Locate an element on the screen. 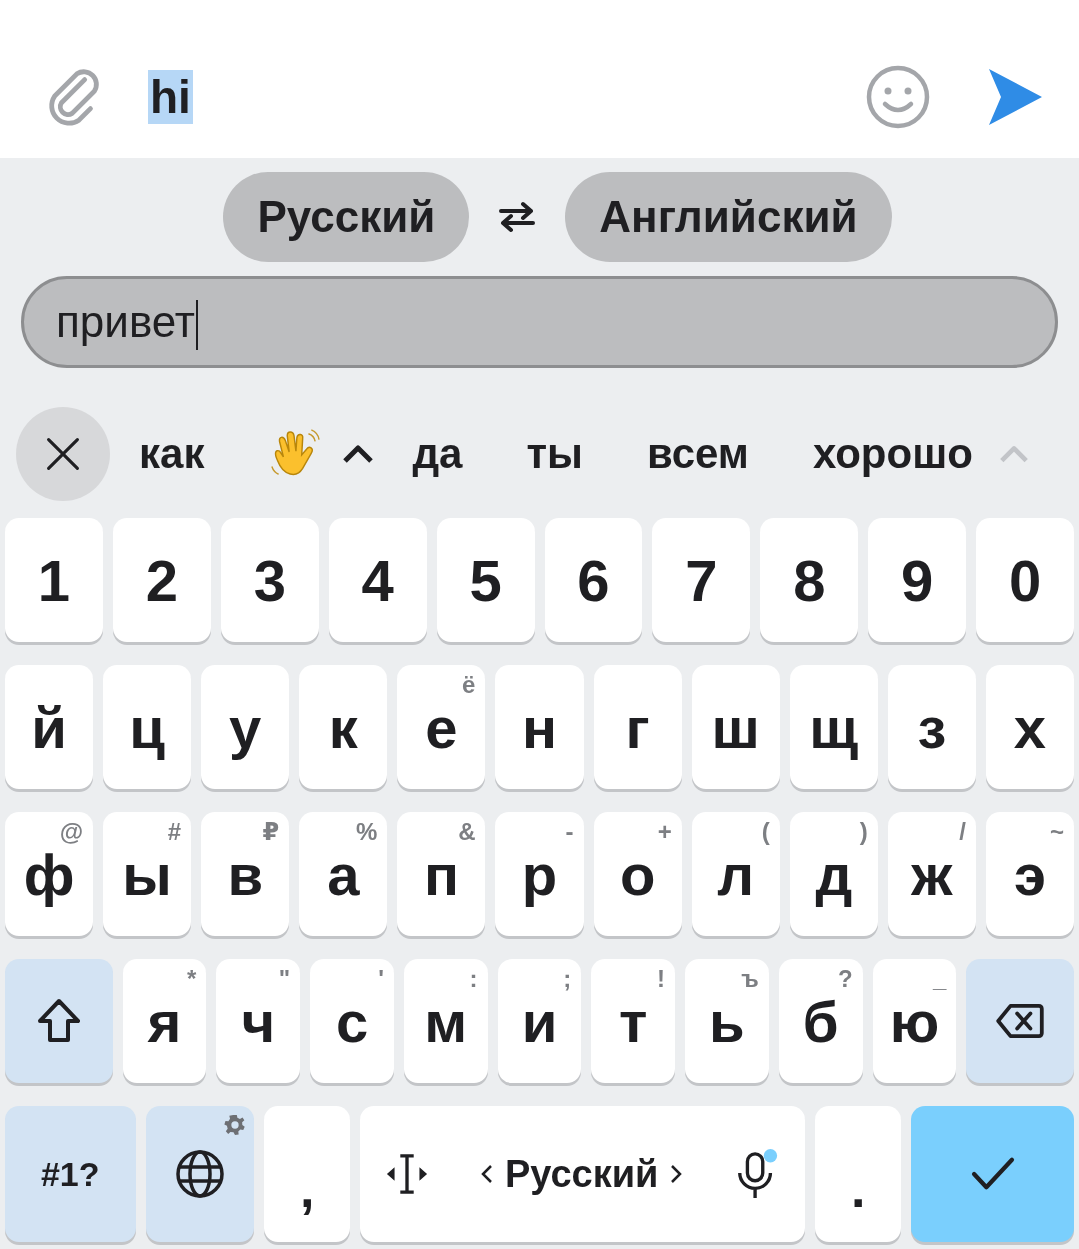 This screenshot has height=1249, width=1079. key: 7 is located at coordinates (701, 580).